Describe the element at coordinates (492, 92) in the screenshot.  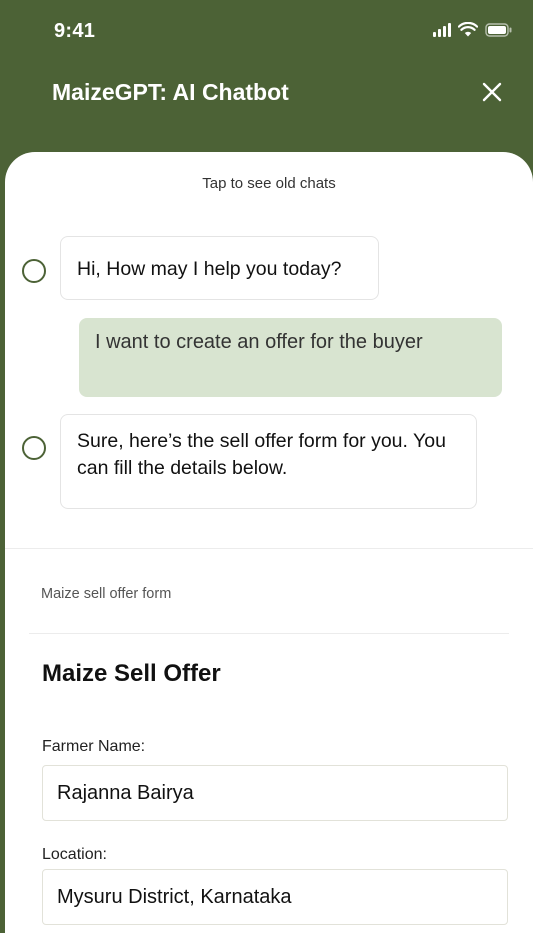
I see `close-icon` at that location.